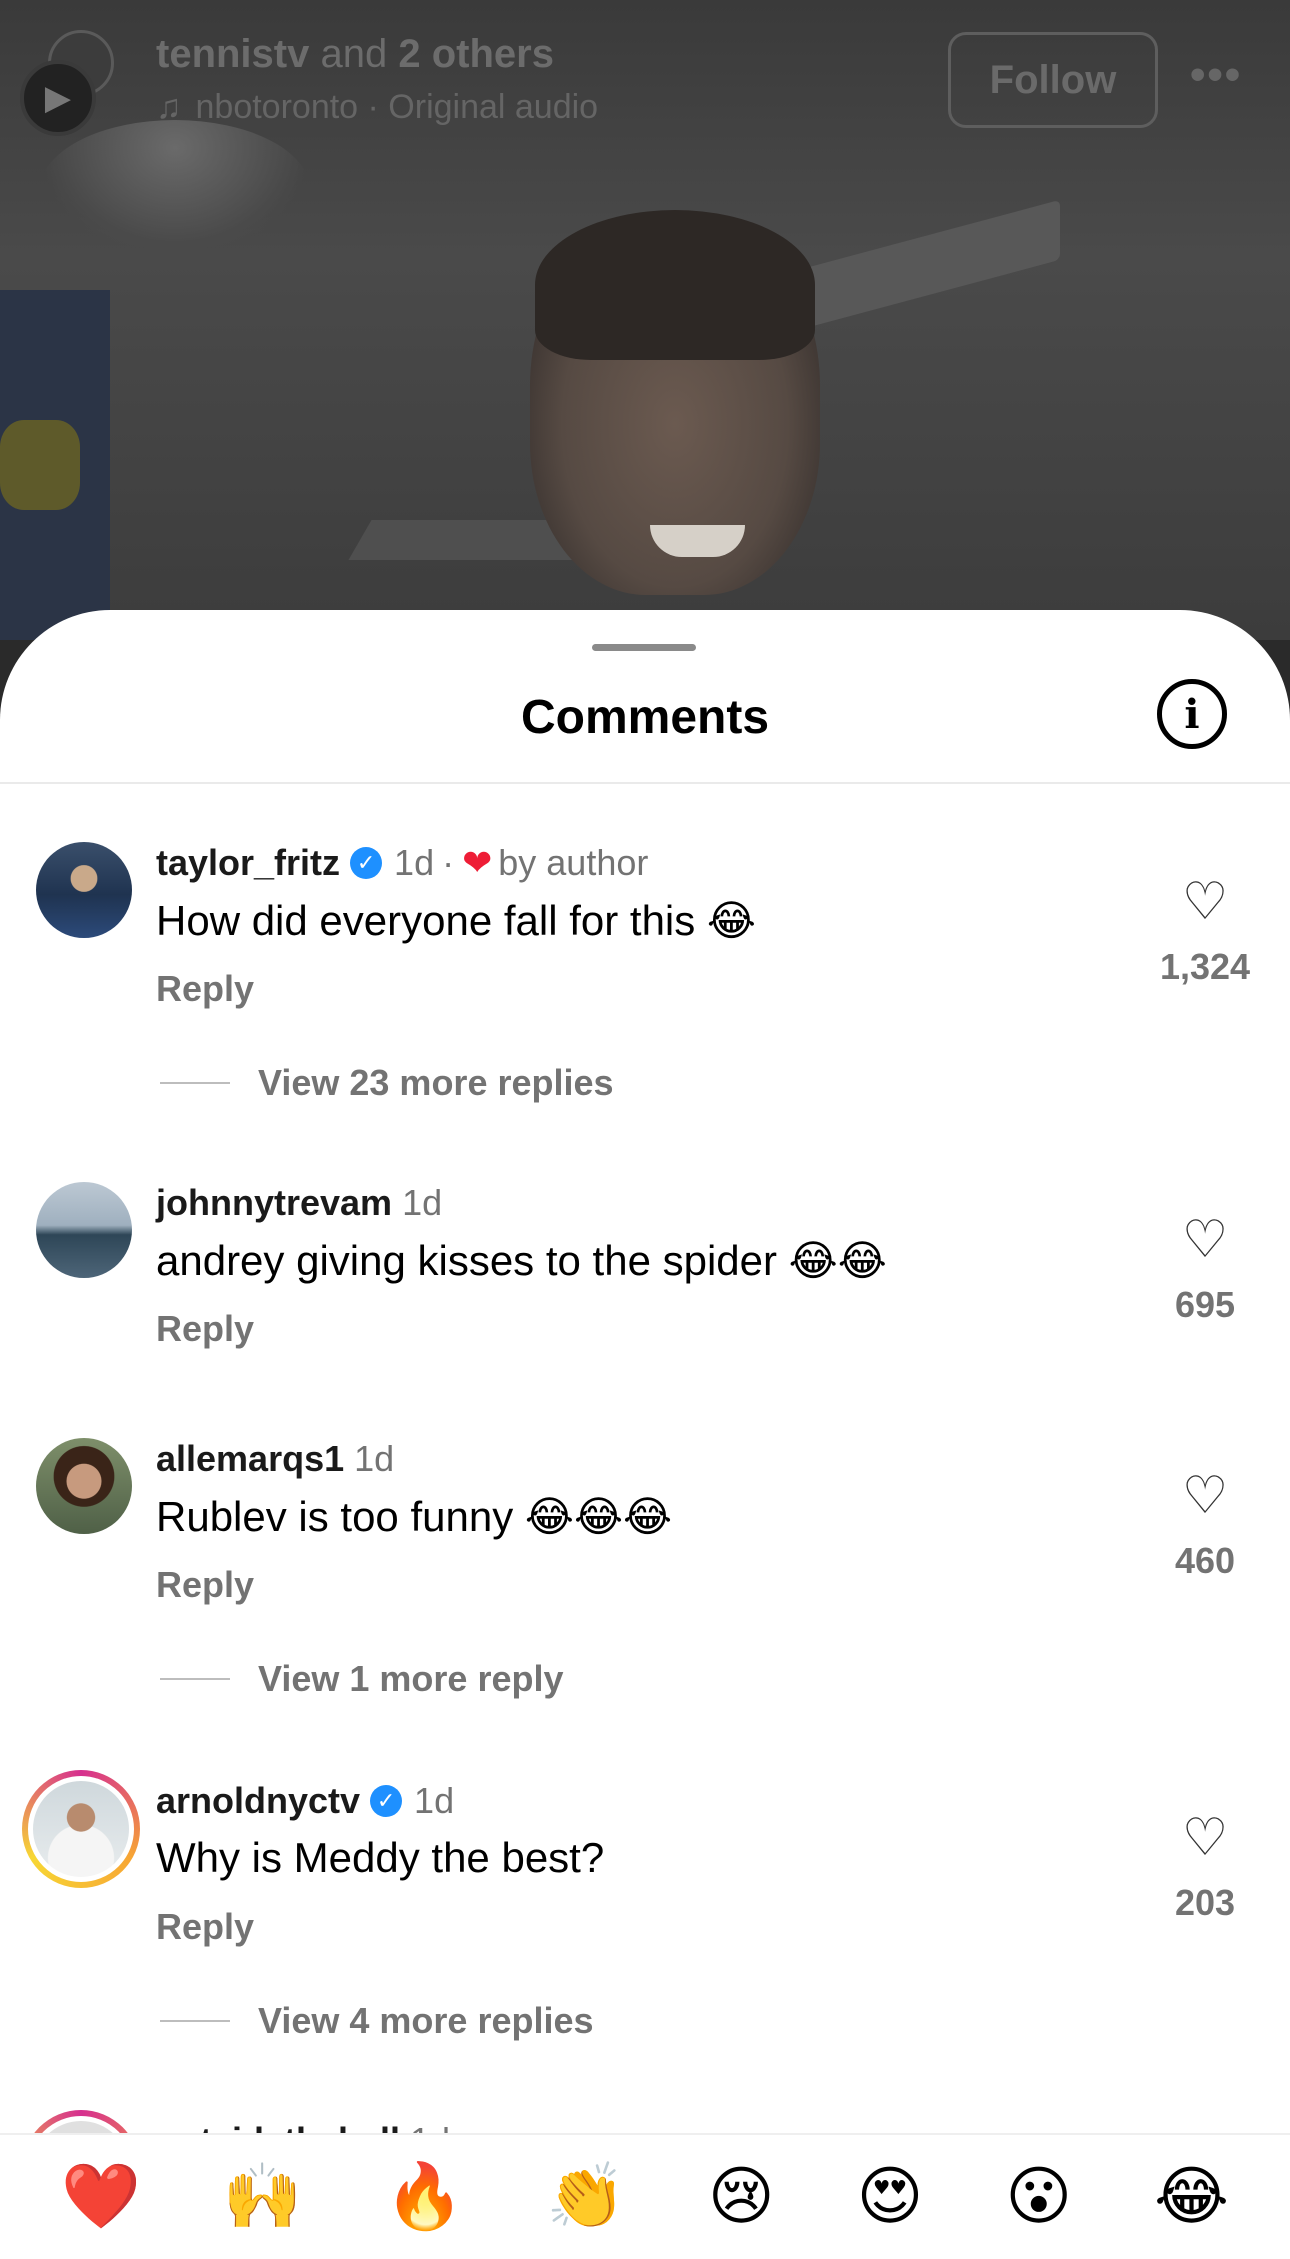 The image size is (1290, 2259). Describe the element at coordinates (169, 107) in the screenshot. I see `music-note-icon: ♫` at that location.